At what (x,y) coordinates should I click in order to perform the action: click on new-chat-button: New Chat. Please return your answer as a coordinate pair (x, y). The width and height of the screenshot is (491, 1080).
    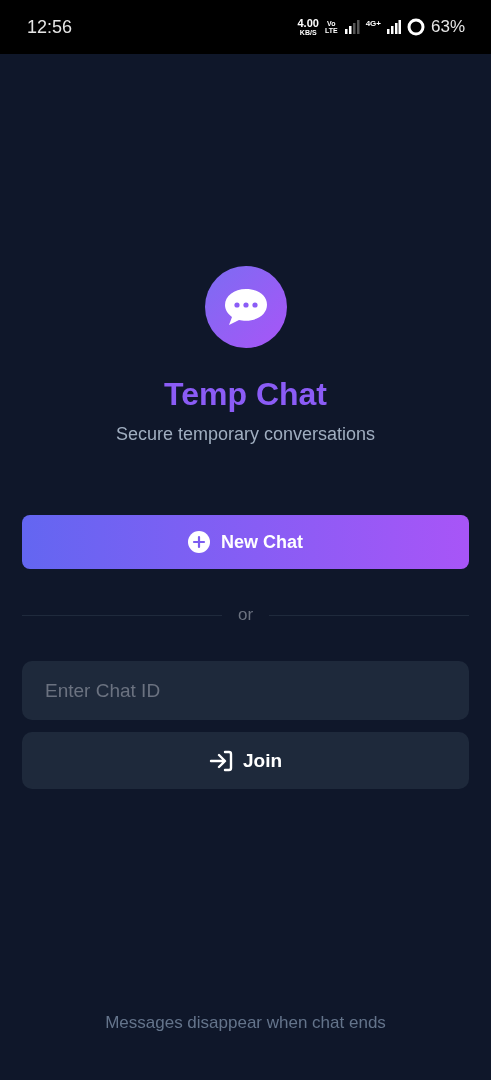
    Looking at the image, I should click on (245, 542).